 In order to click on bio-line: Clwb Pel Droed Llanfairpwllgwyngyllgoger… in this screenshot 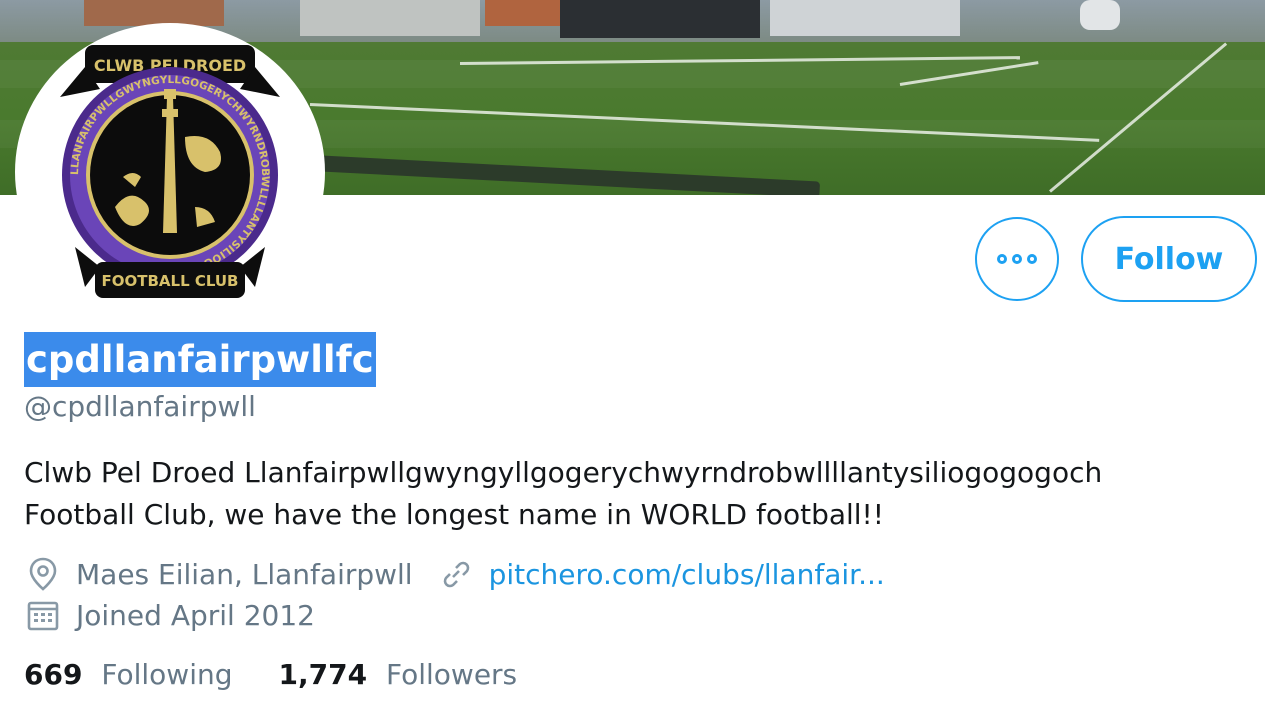, I will do `click(563, 472)`.